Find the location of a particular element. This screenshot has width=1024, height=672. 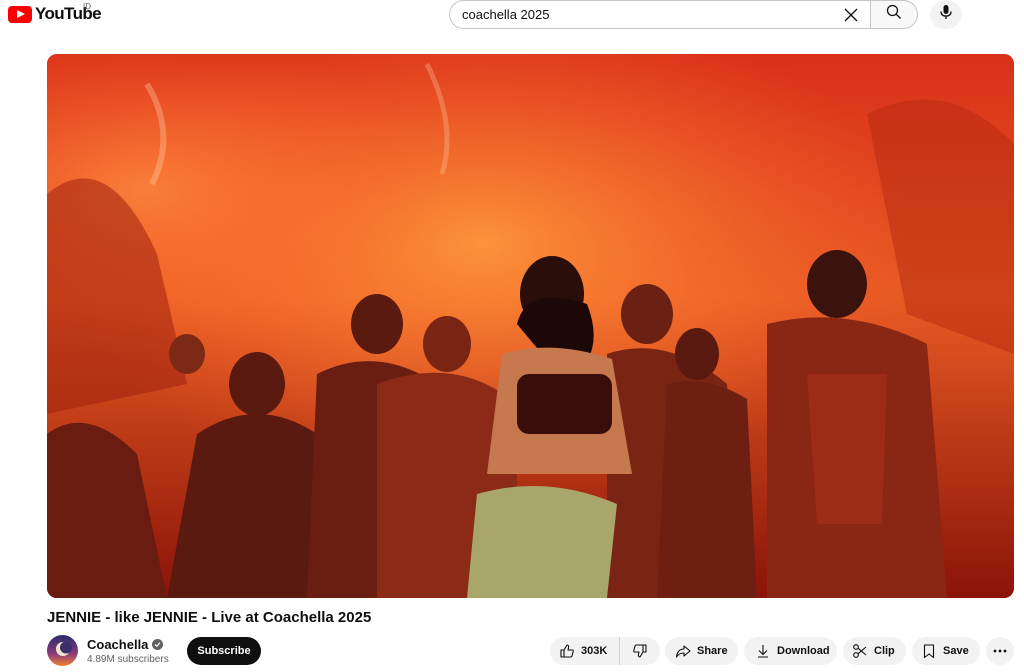

save-label: Save is located at coordinates (956, 651).